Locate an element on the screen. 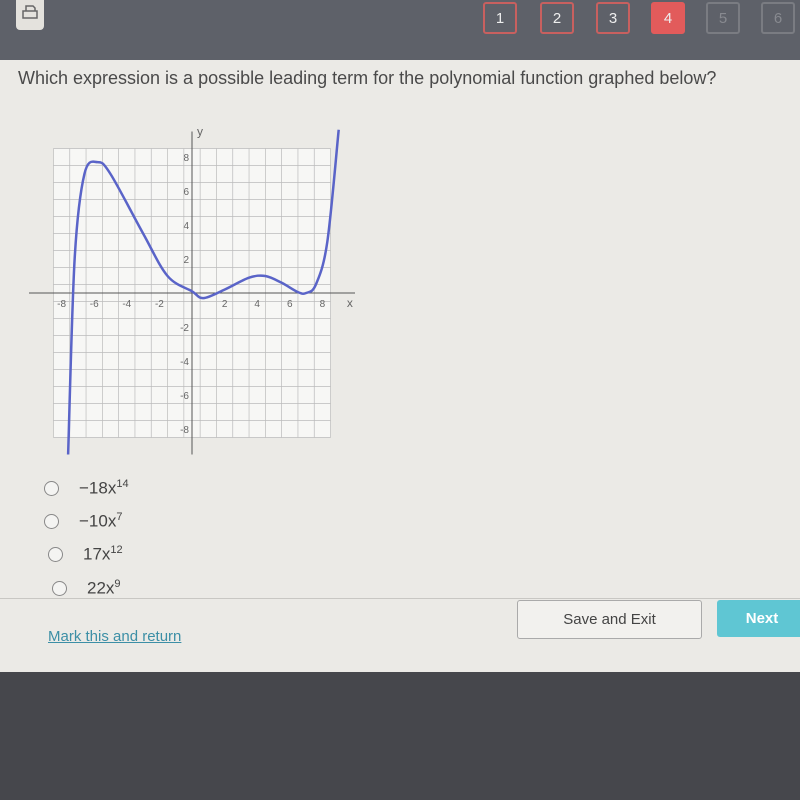  x-tick-label: -8 is located at coordinates (61, 304).